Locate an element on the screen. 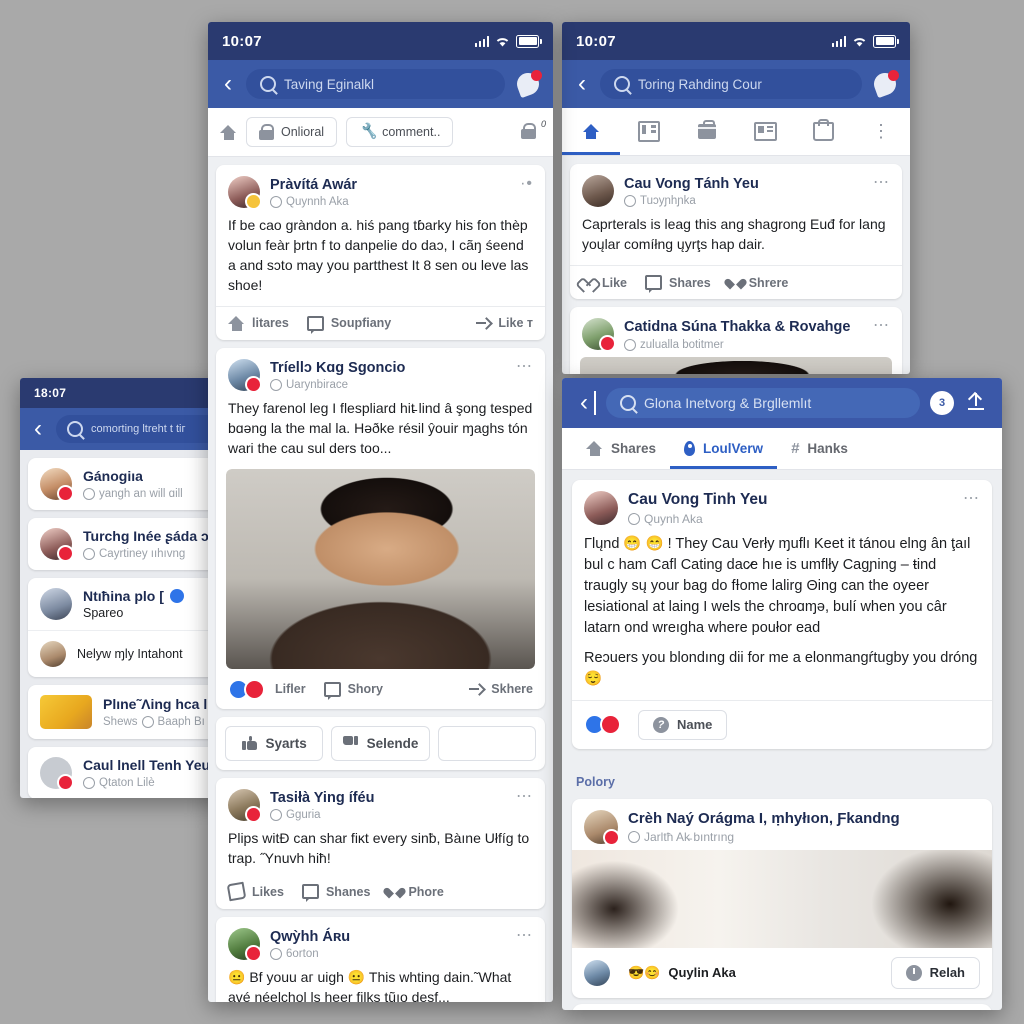 The width and height of the screenshot is (1024, 1024). post-actions: litares Soupfiany Like т is located at coordinates (380, 322).